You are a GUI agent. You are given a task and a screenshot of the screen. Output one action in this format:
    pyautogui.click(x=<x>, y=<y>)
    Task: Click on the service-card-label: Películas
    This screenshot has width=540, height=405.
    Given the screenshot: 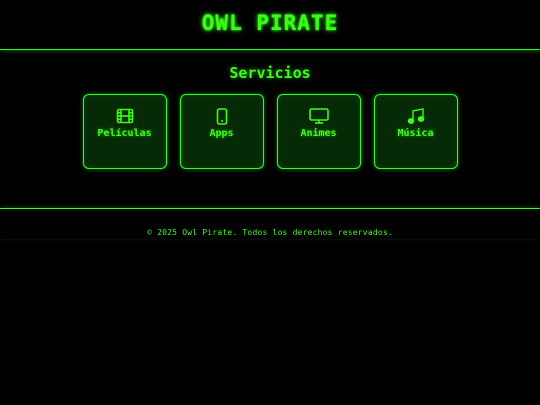 What is the action you would take?
    pyautogui.click(x=124, y=133)
    